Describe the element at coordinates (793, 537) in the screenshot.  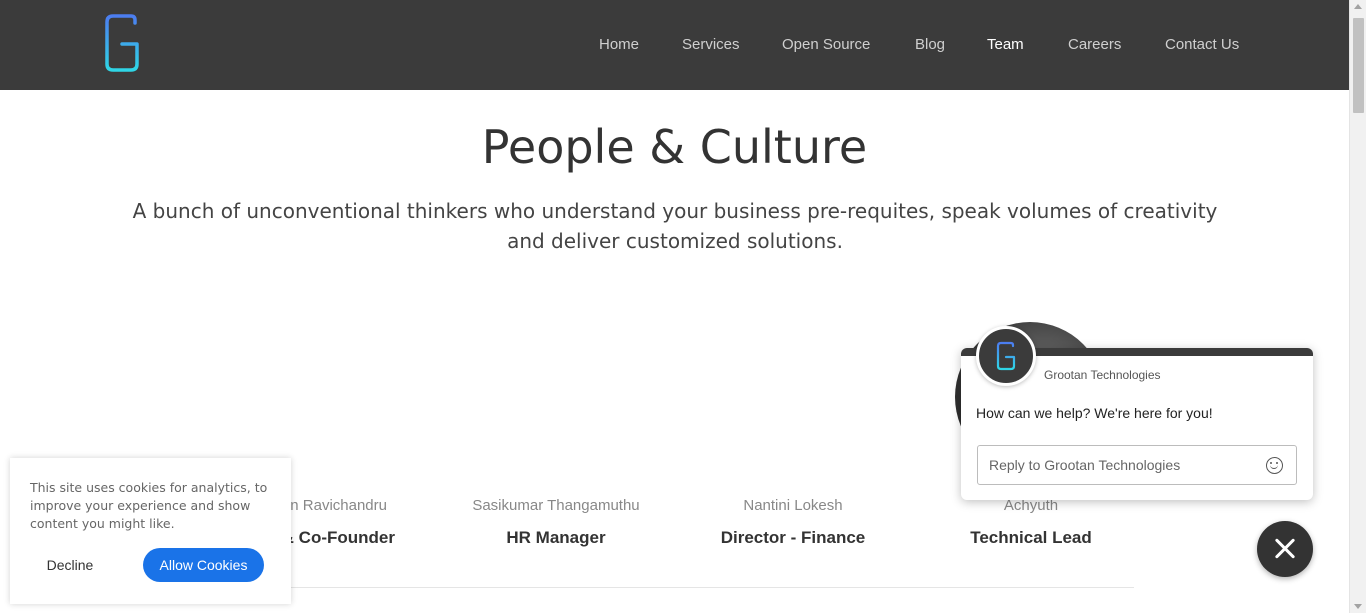
I see `member-role: Director - Finance` at that location.